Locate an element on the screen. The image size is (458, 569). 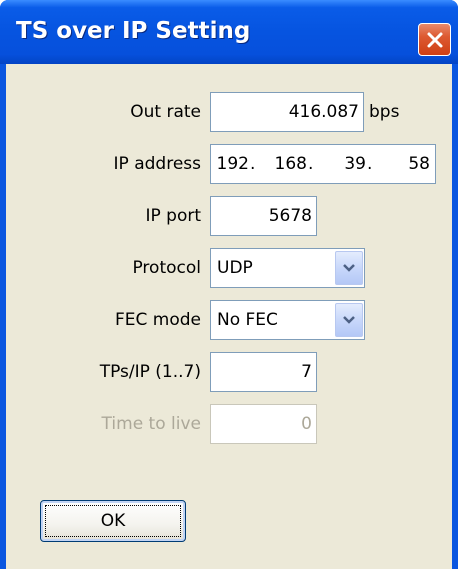
ip-port-label: IP port is located at coordinates (173, 216).